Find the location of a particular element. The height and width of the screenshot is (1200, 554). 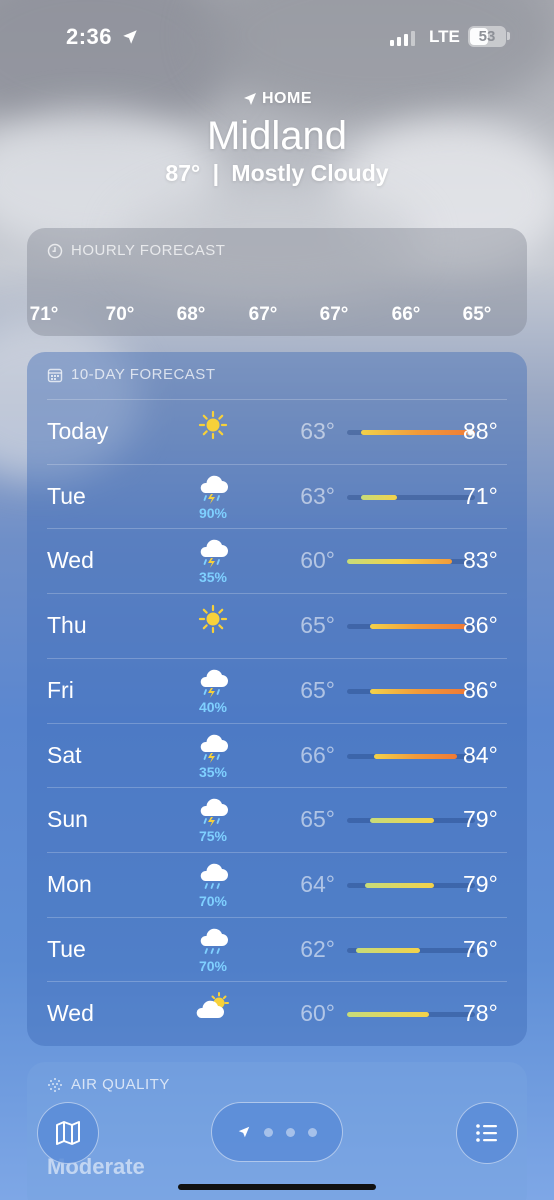

clock-icon is located at coordinates (55, 250).